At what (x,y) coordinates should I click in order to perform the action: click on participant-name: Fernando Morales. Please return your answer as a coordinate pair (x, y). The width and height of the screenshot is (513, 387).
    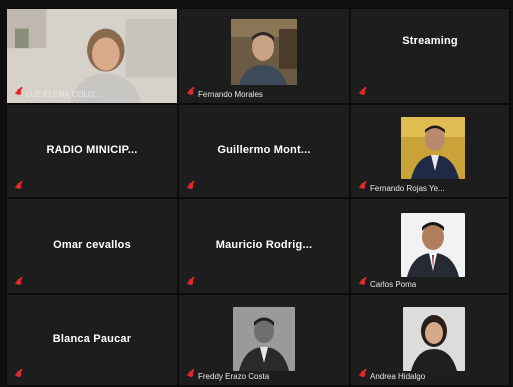
    Looking at the image, I should click on (230, 94).